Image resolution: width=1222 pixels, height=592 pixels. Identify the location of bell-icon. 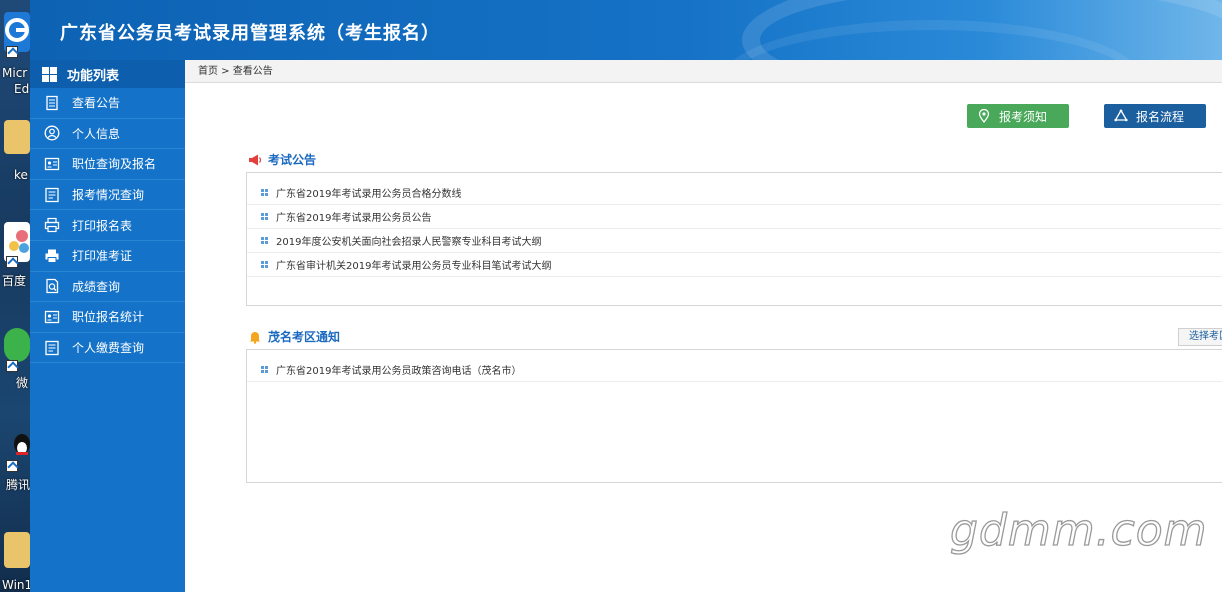
(255, 337).